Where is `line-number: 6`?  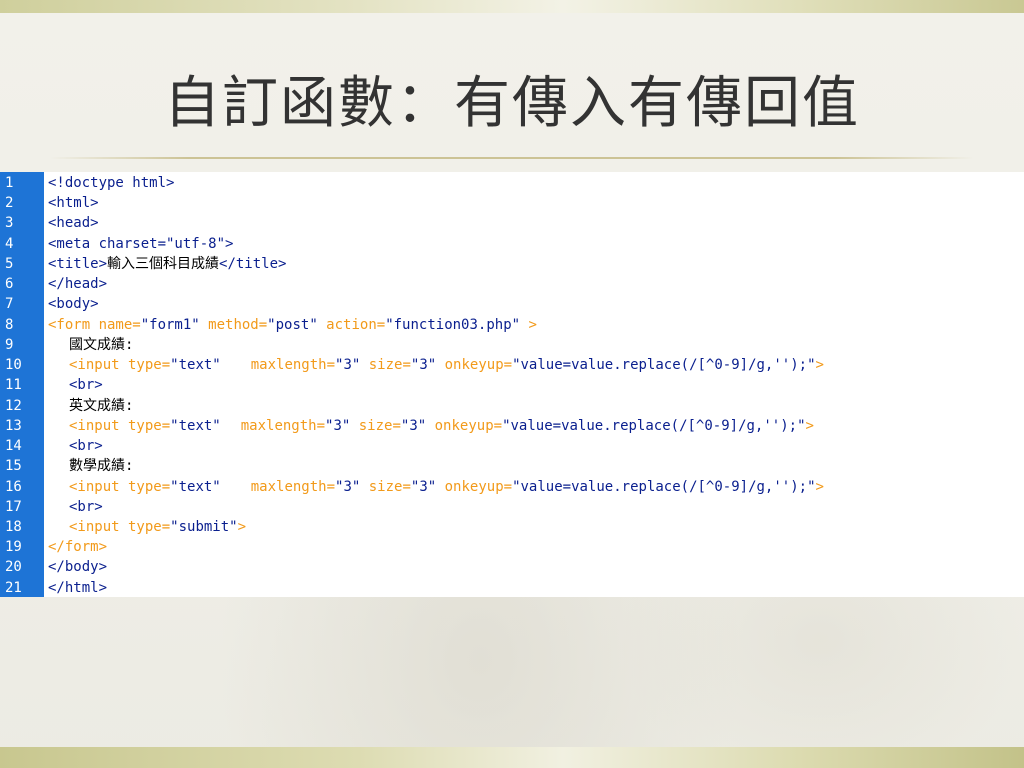
line-number: 6 is located at coordinates (9, 284).